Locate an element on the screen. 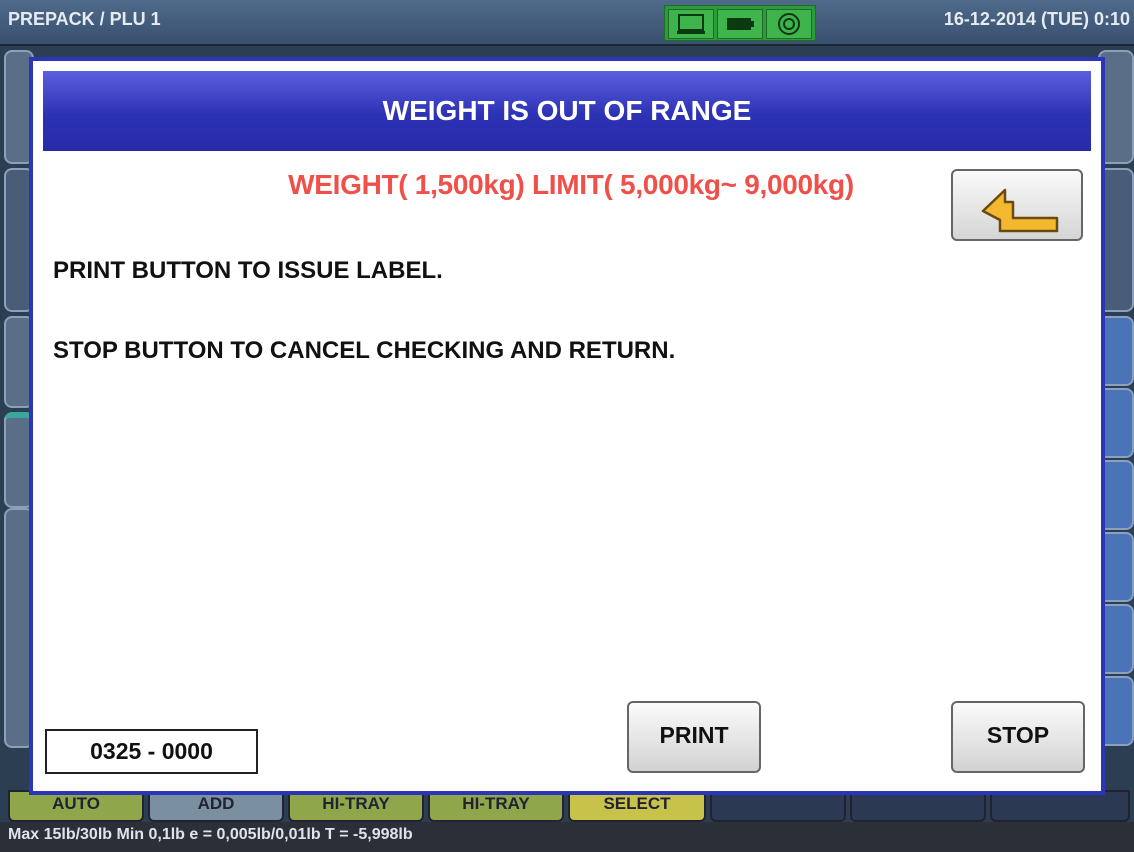  status-icons is located at coordinates (740, 23).